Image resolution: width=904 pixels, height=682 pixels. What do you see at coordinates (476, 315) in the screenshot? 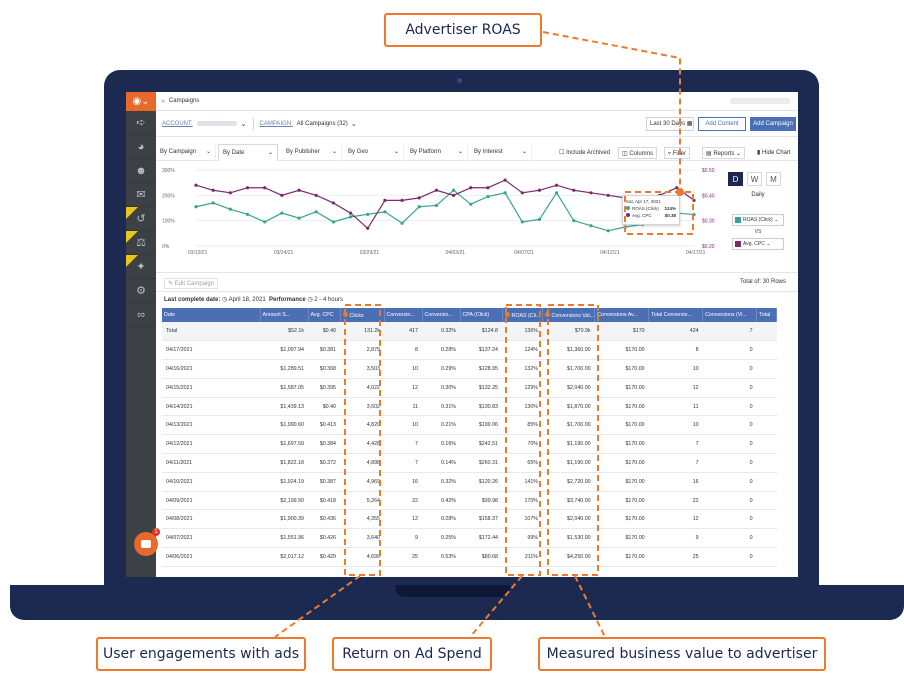
I see `column-header-label: CPA (Click)` at bounding box center [476, 315].